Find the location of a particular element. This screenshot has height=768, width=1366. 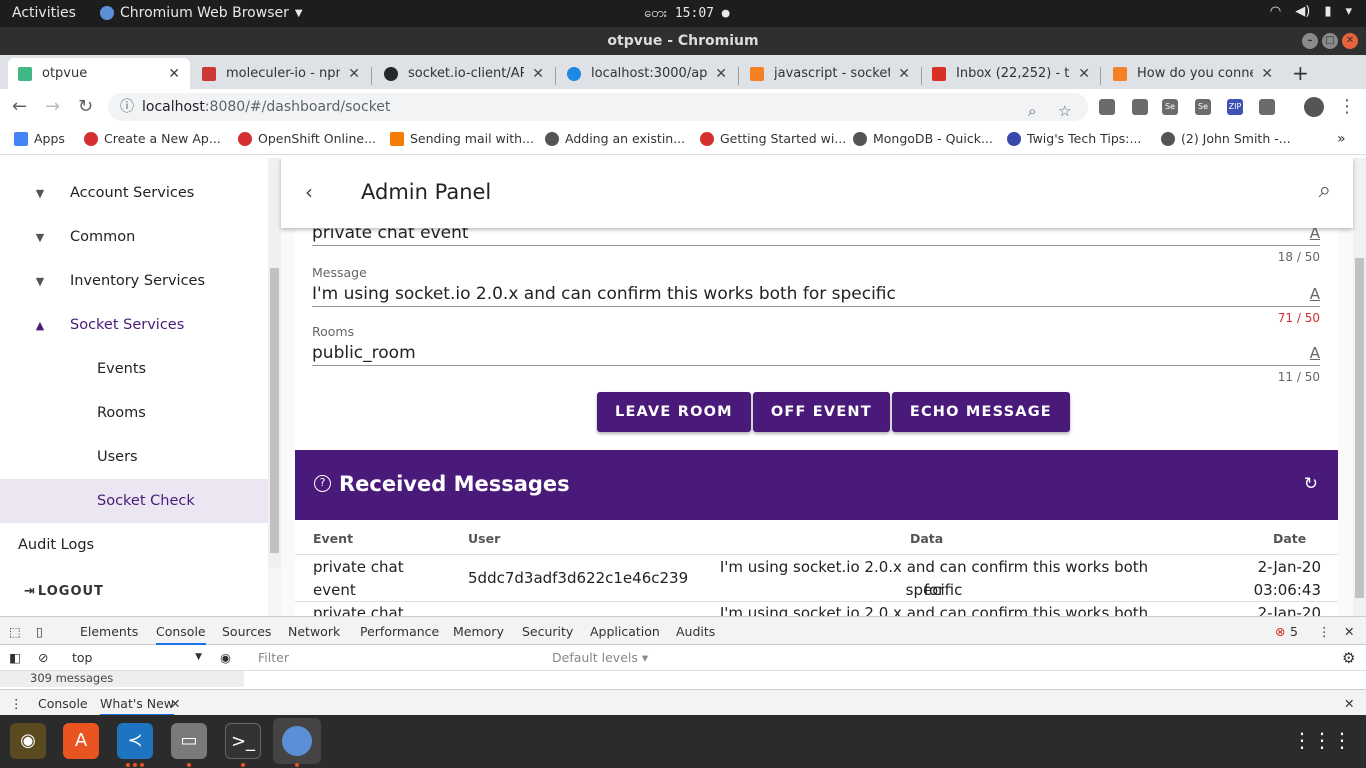

inspect-icon: ⬚ is located at coordinates (15, 631).